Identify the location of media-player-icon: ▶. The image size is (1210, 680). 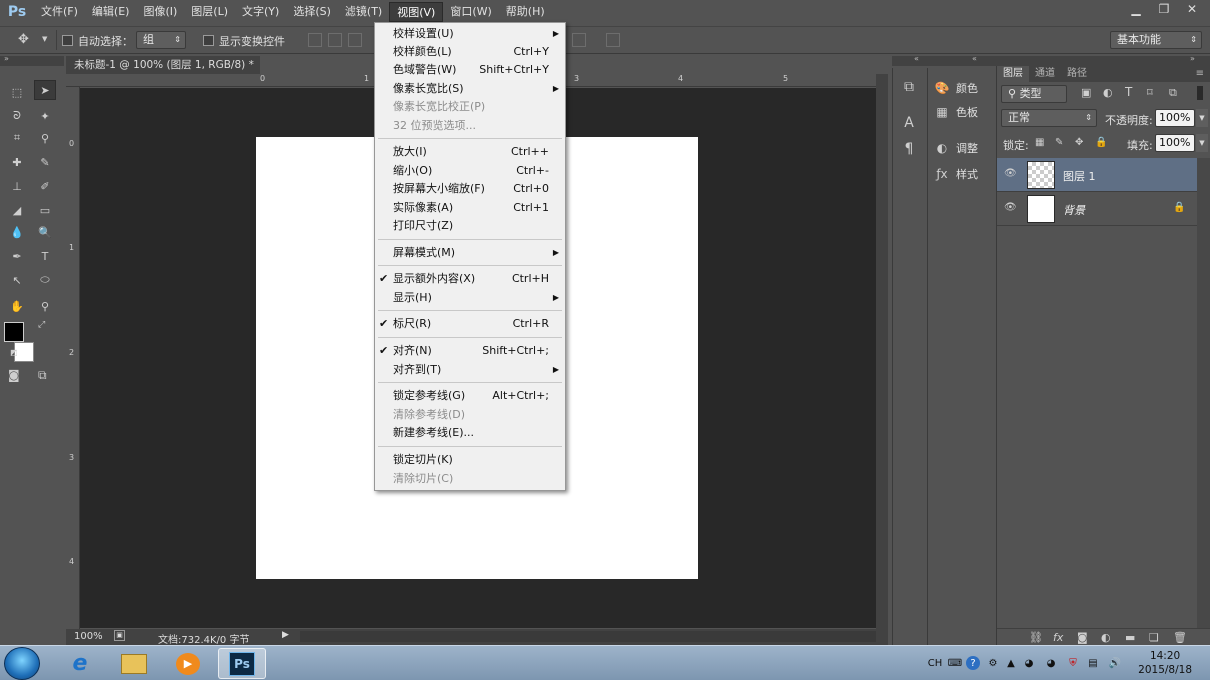
(188, 663).